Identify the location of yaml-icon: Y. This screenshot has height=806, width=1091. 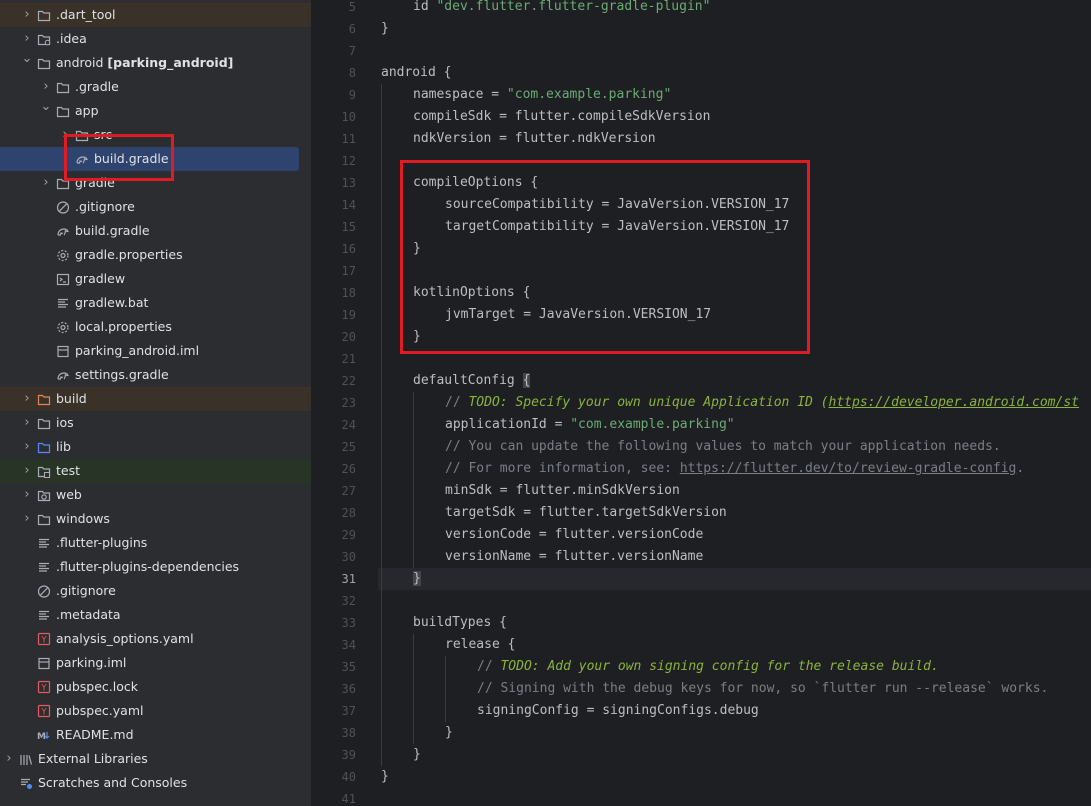
(44, 711).